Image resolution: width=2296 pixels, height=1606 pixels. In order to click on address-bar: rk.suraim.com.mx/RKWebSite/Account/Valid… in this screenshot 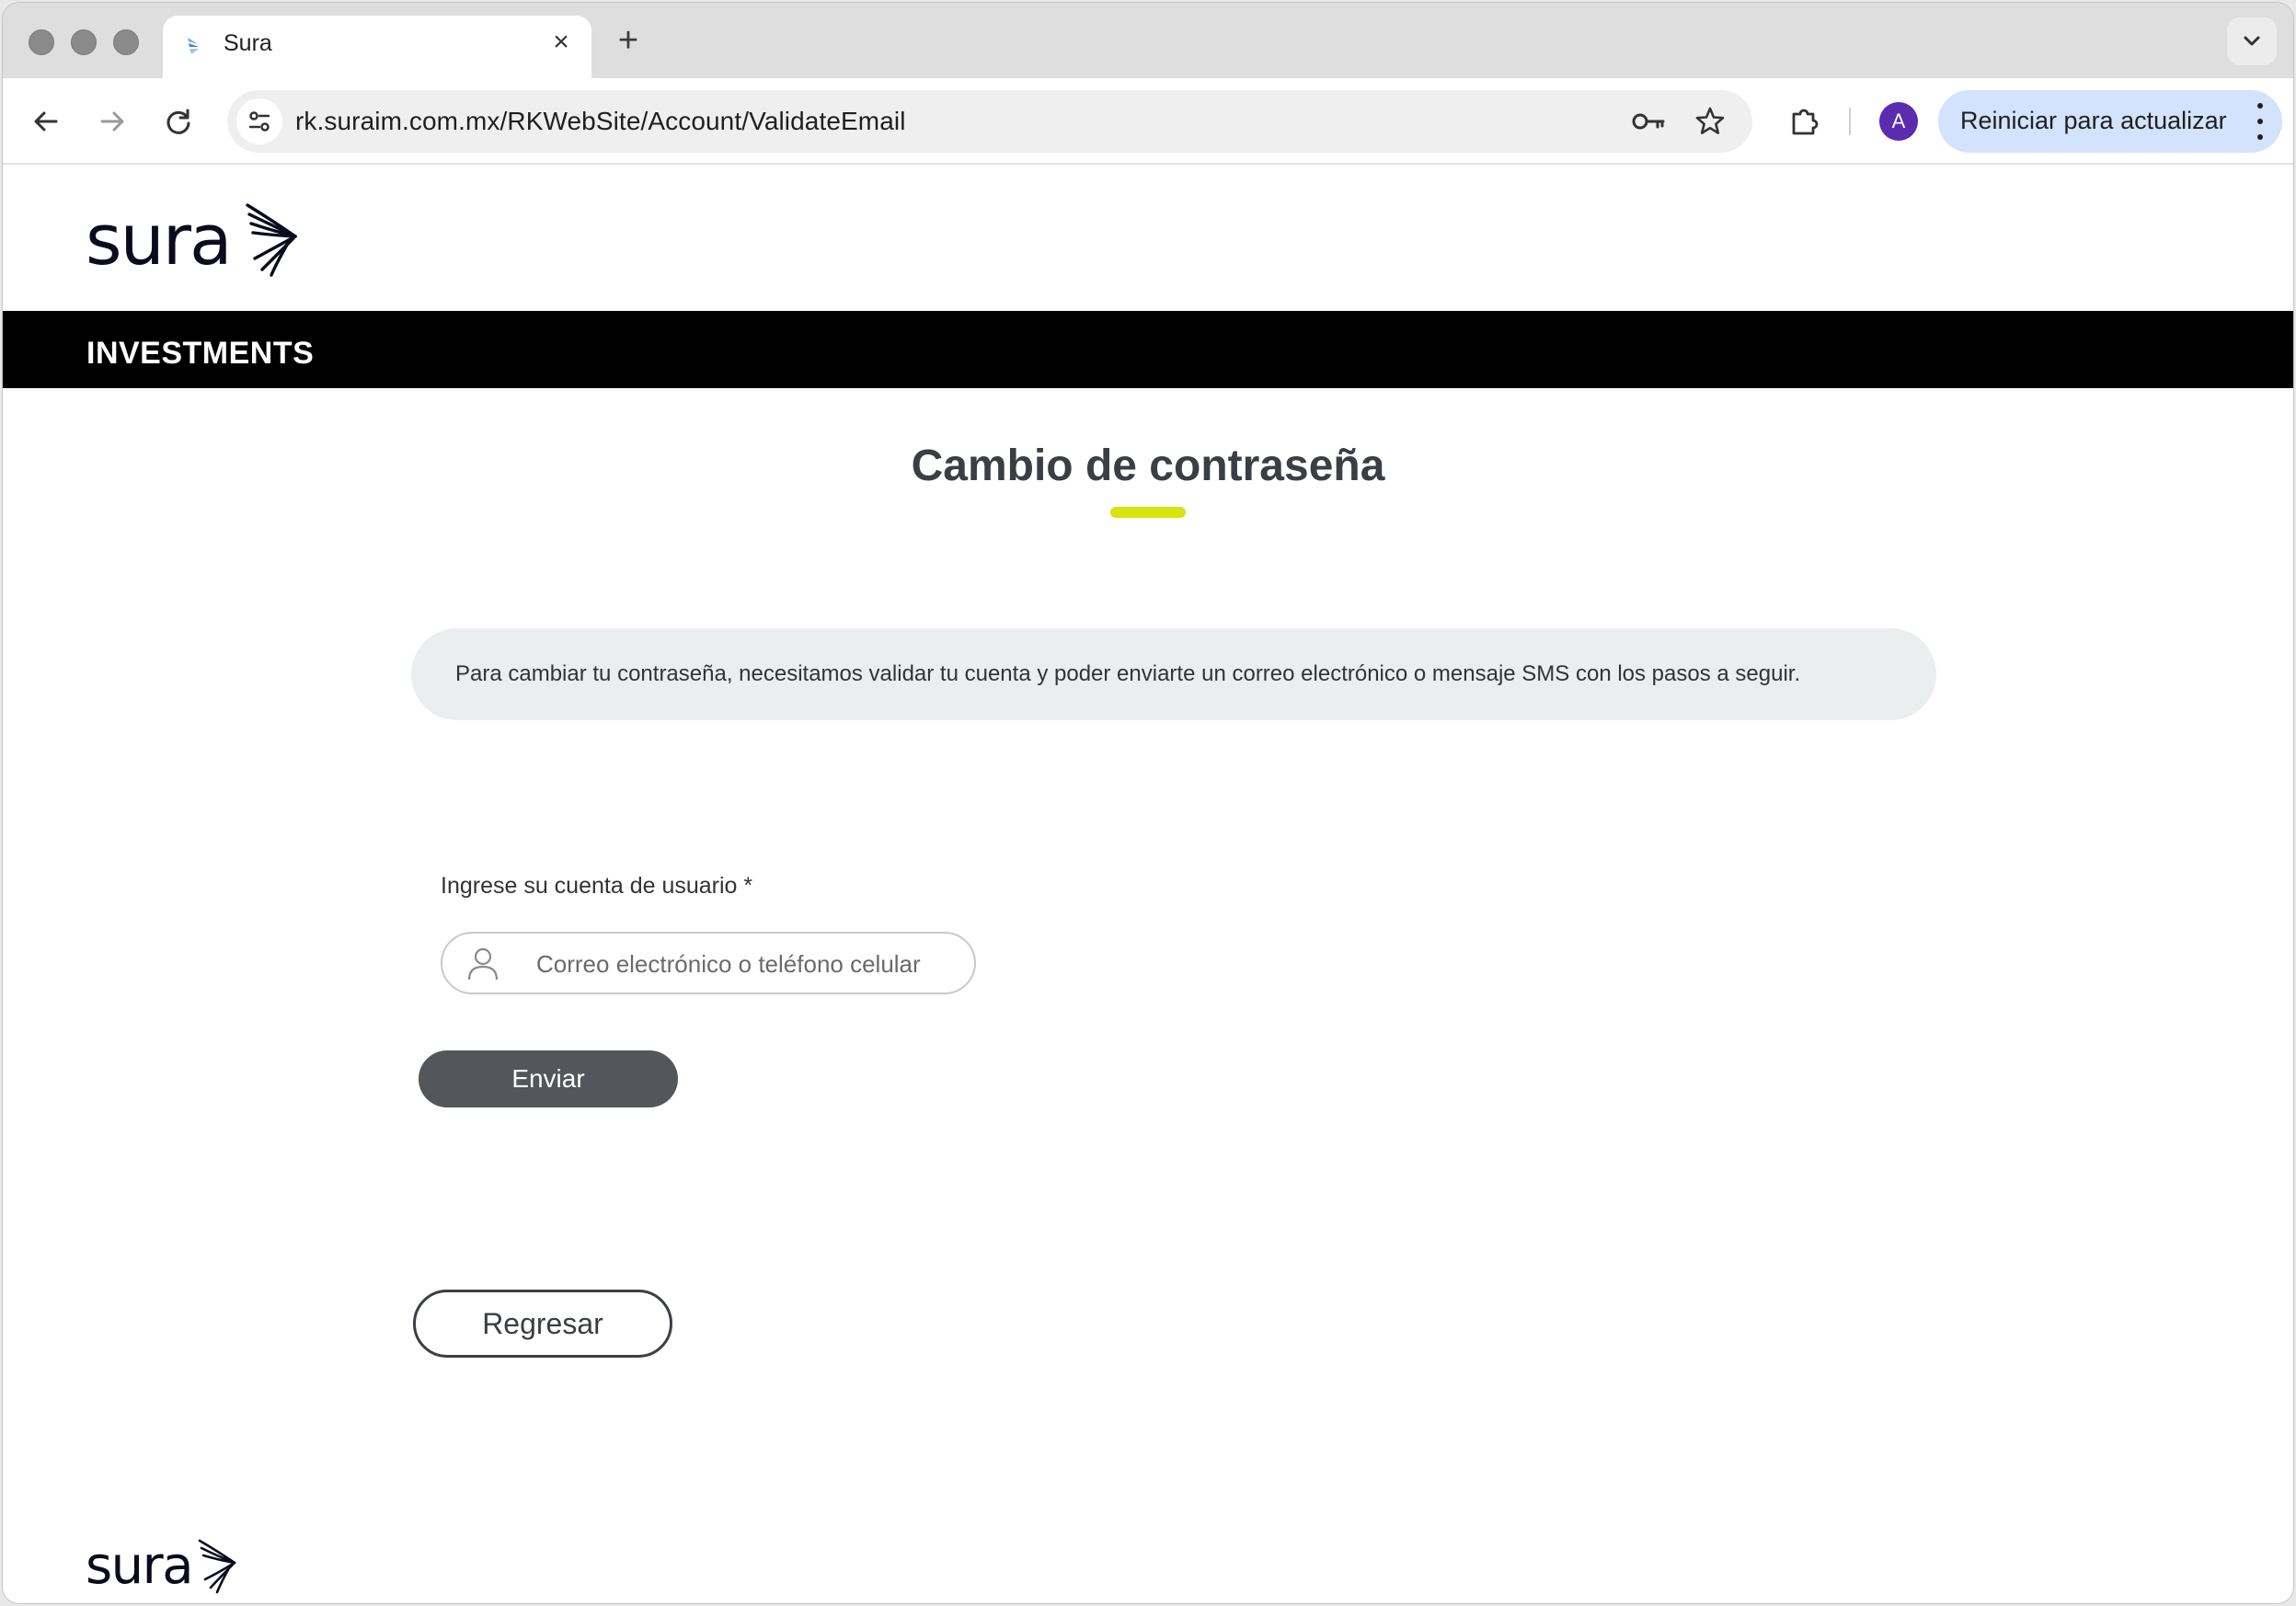, I will do `click(989, 121)`.